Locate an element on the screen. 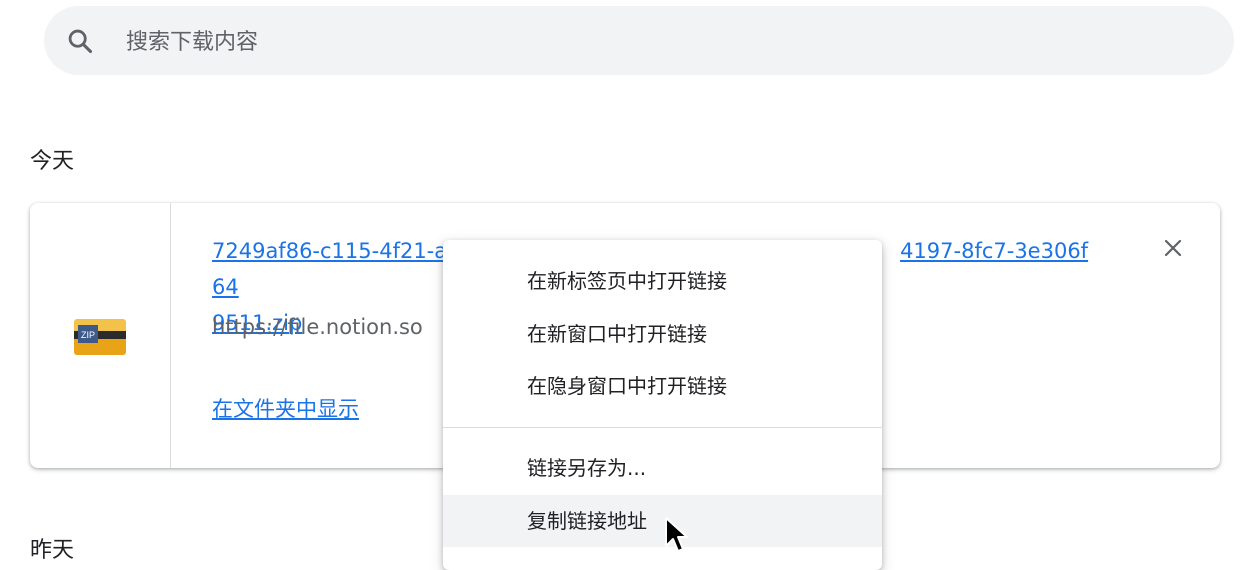  menu-item-open-in-new-window: 在新窗口中打开链接 is located at coordinates (662, 334).